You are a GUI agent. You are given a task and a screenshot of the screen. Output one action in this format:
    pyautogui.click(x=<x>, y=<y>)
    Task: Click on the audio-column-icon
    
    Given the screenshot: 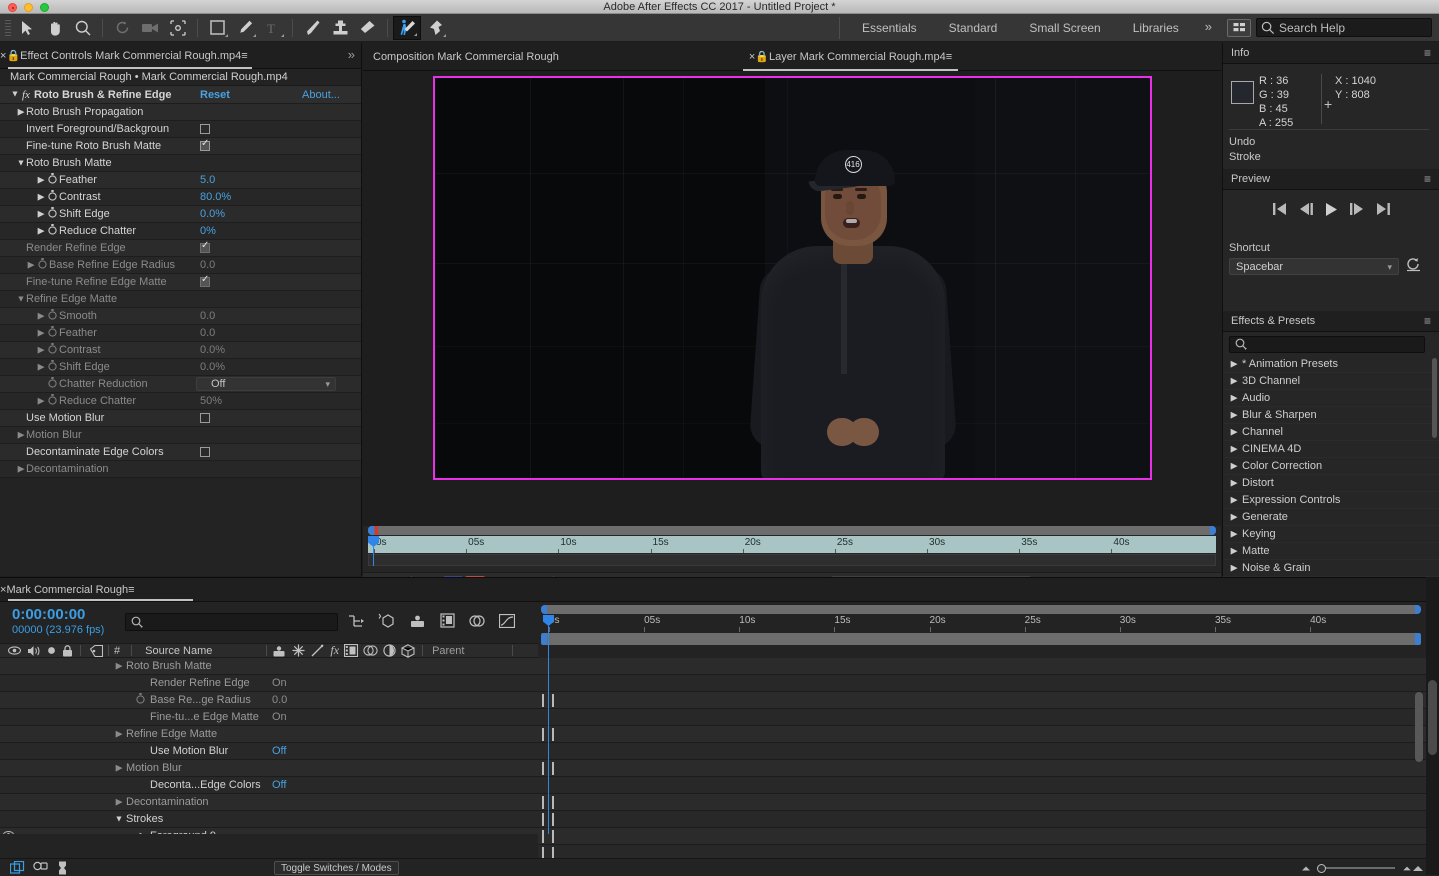 What is the action you would take?
    pyautogui.click(x=34, y=651)
    